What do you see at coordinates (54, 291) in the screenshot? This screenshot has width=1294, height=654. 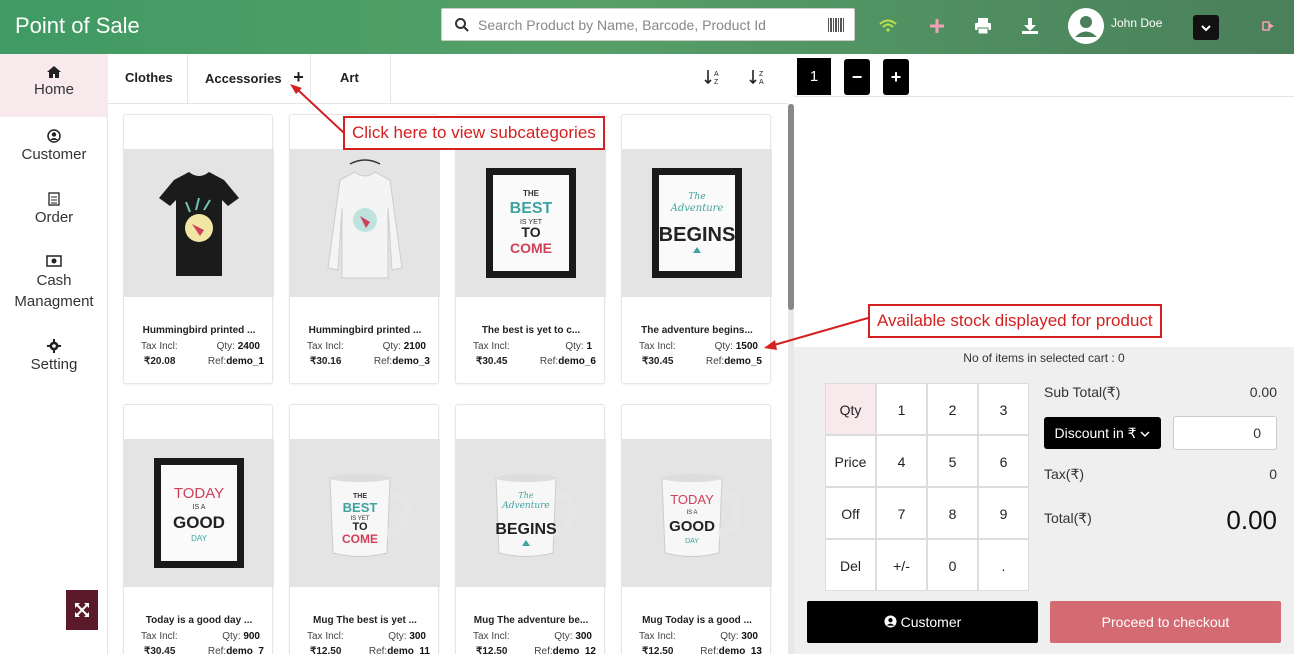 I see `sidebar-item-label: Cash Managment` at bounding box center [54, 291].